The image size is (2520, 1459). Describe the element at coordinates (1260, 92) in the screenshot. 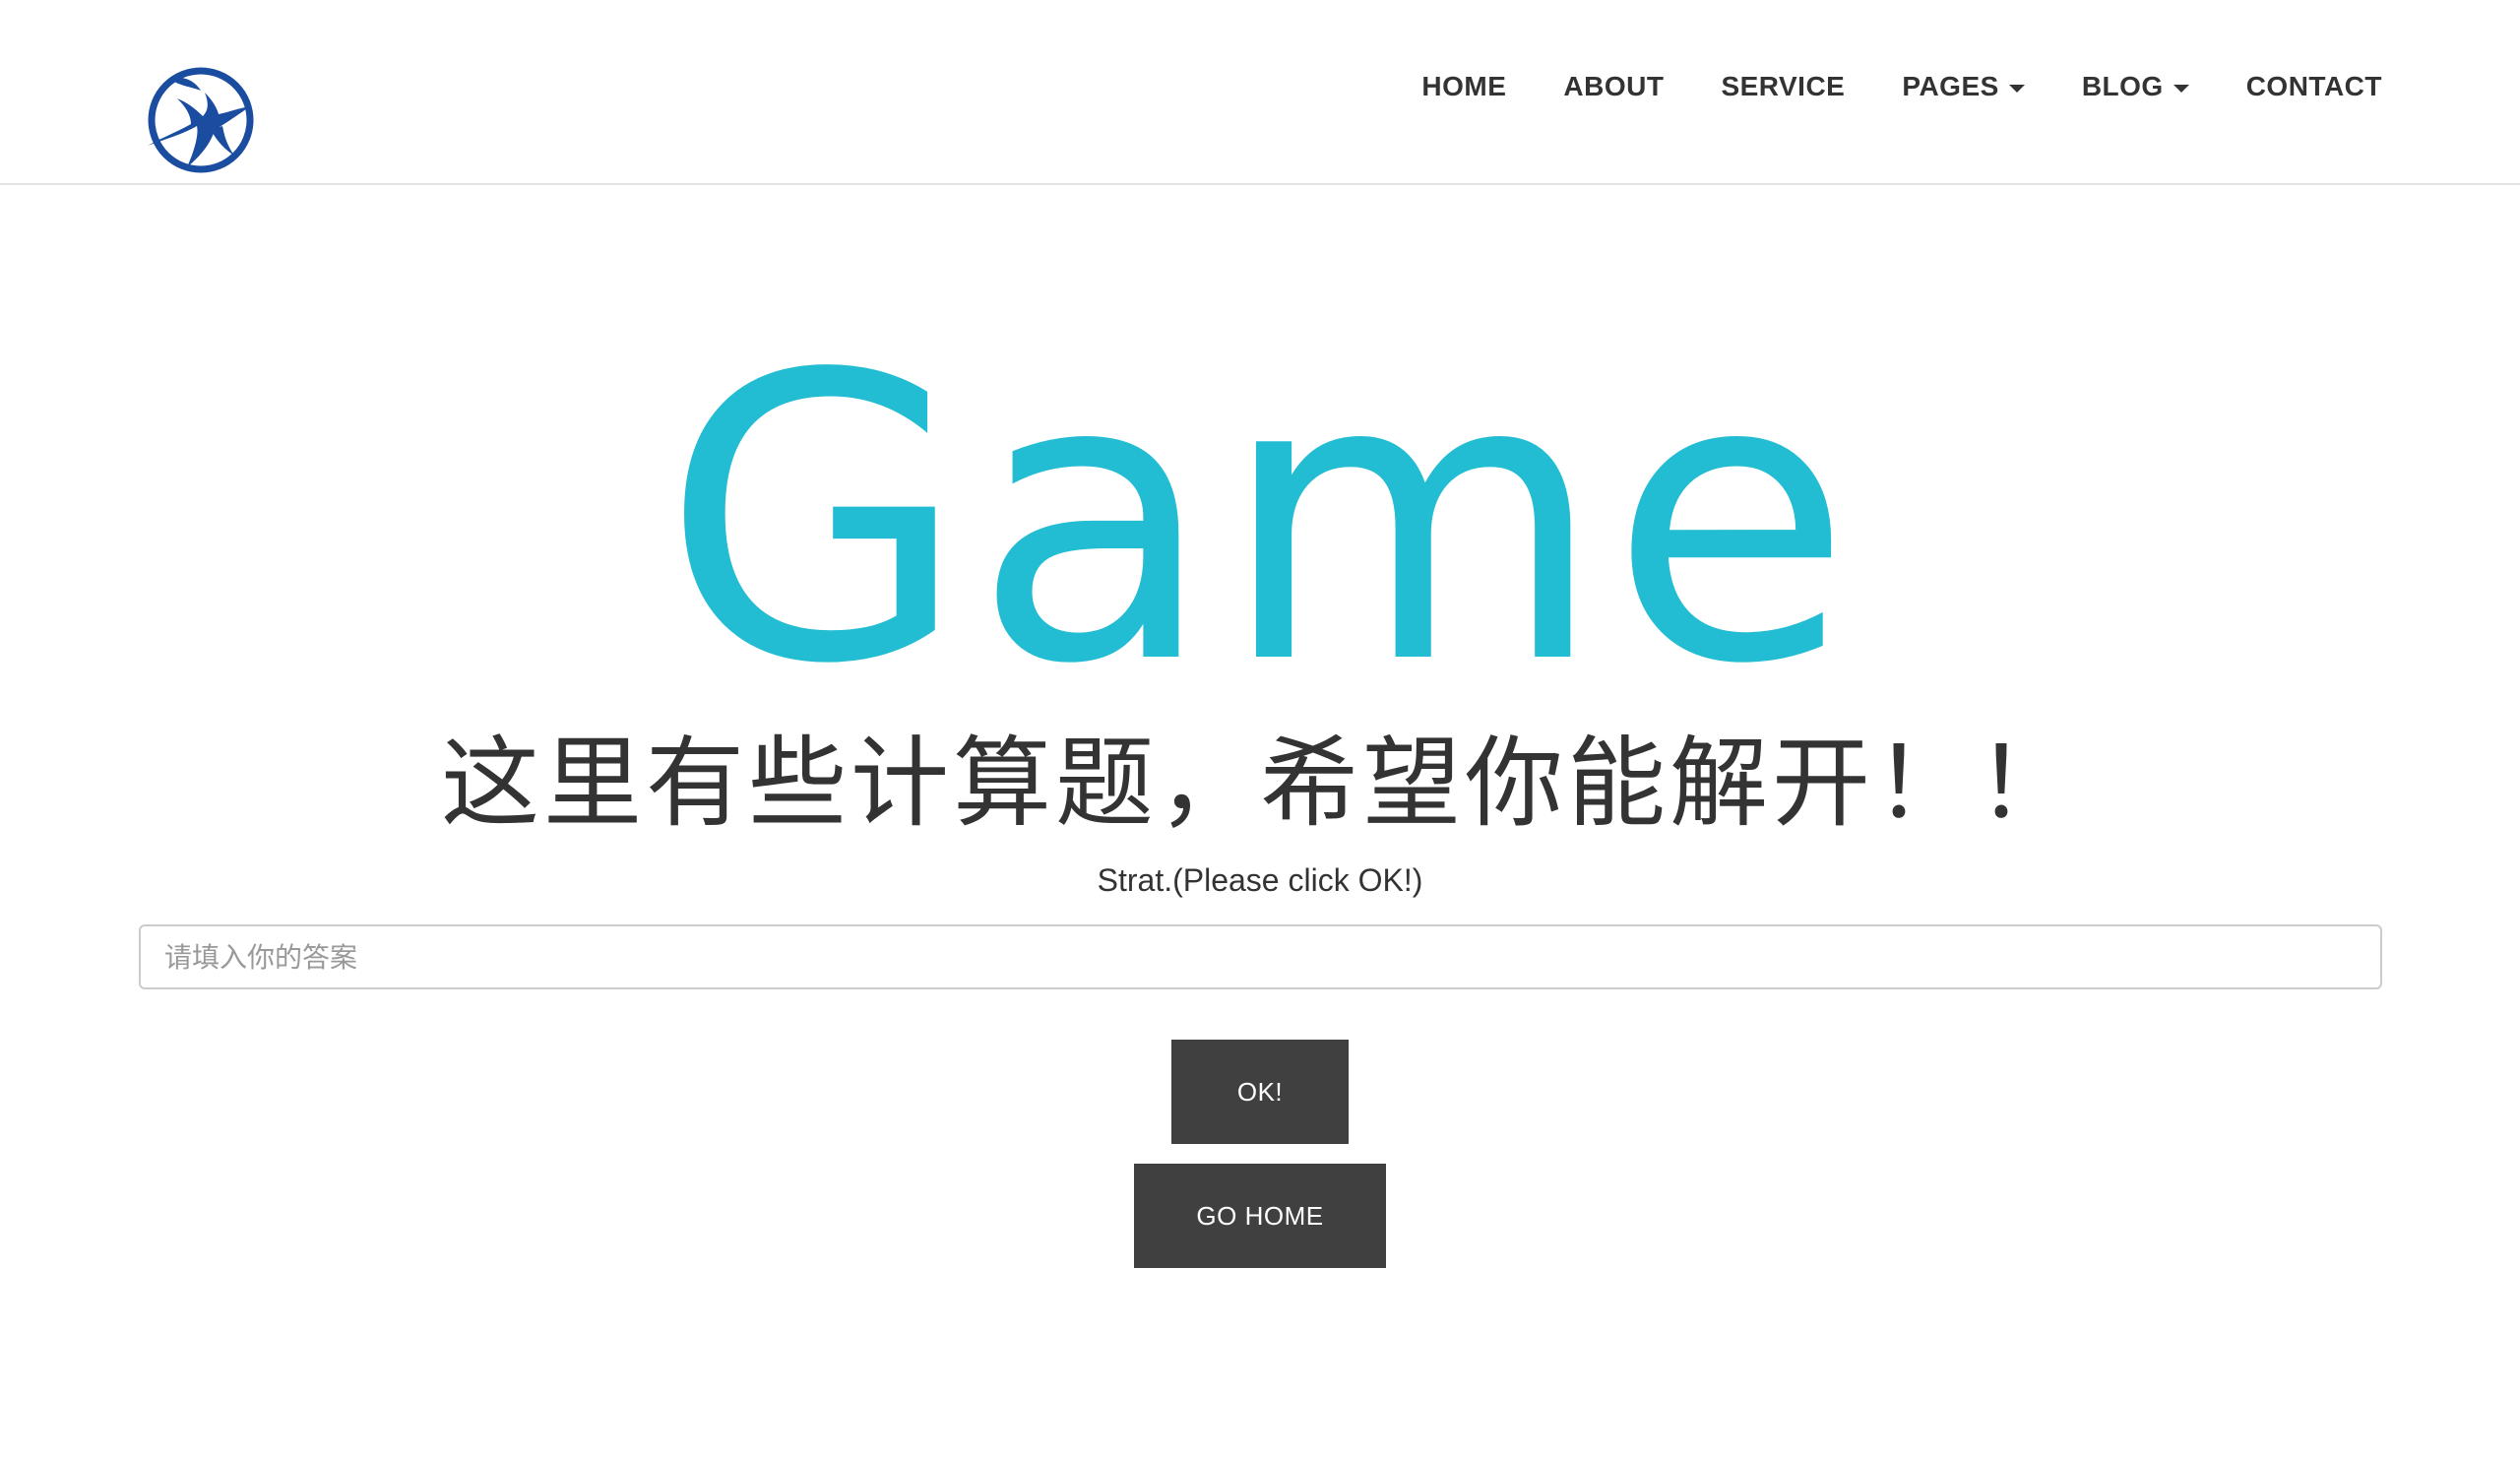

I see `navbar: HOME ABOUT SERVICE PAGES BLOG CONTACT` at that location.